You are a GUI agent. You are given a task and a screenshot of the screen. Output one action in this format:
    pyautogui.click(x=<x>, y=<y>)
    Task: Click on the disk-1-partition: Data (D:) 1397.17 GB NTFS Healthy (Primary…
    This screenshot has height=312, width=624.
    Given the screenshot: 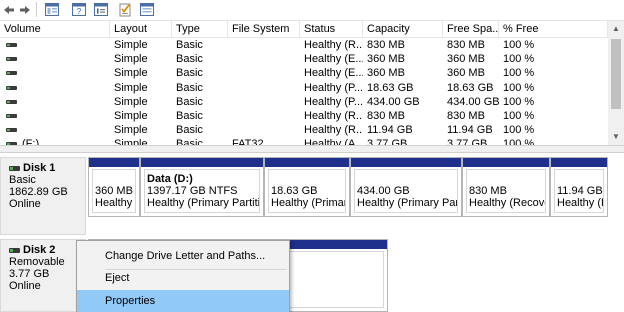 What is the action you would take?
    pyautogui.click(x=202, y=187)
    